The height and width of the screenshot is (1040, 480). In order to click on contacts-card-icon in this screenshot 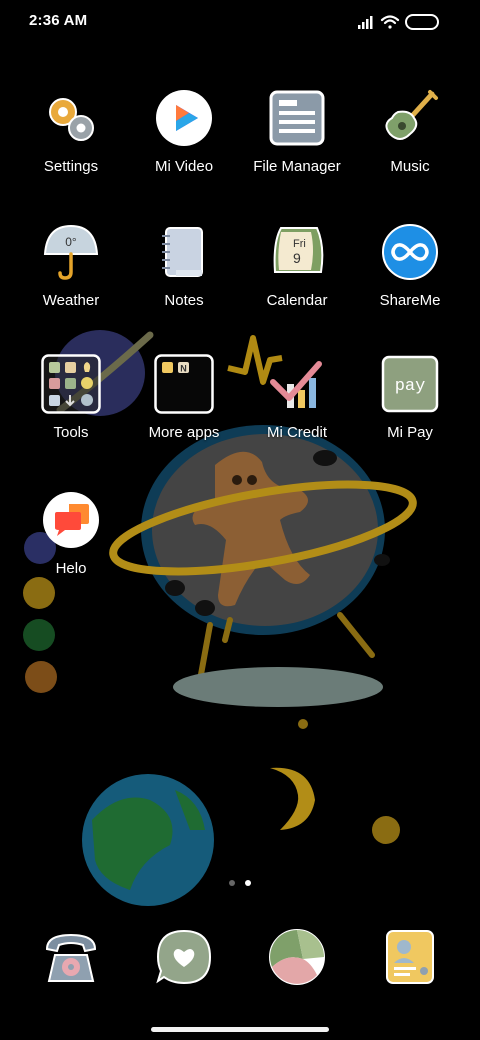, I will do `click(410, 957)`.